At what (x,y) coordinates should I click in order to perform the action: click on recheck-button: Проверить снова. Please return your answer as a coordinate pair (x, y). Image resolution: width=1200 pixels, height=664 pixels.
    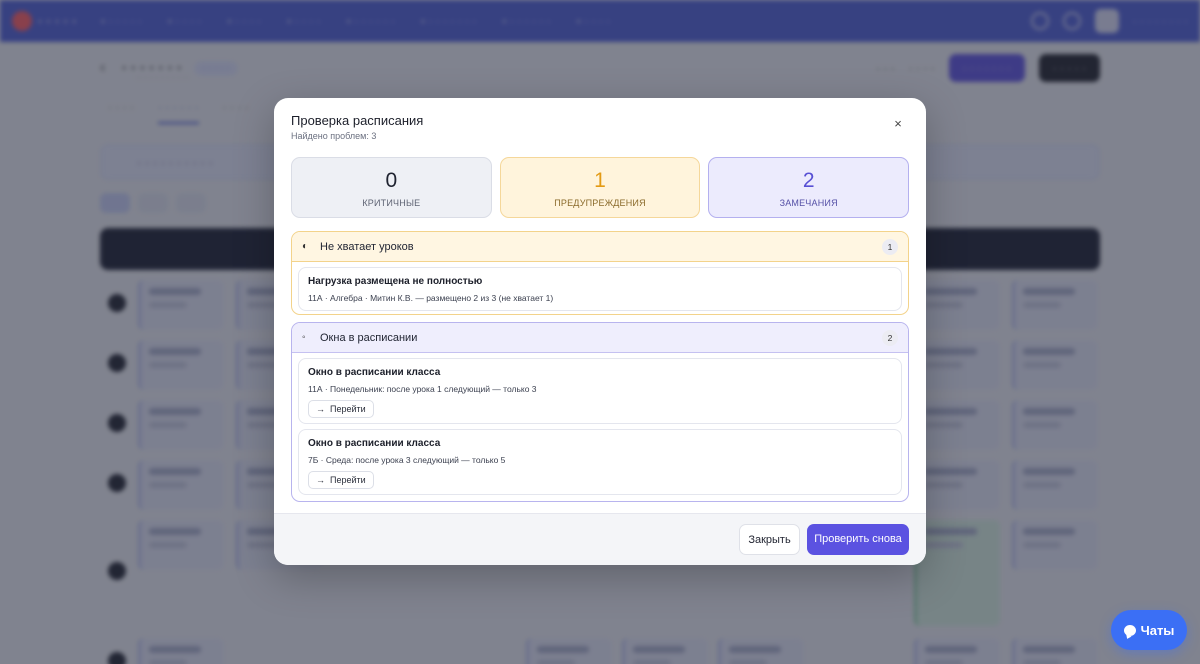
    Looking at the image, I should click on (858, 539).